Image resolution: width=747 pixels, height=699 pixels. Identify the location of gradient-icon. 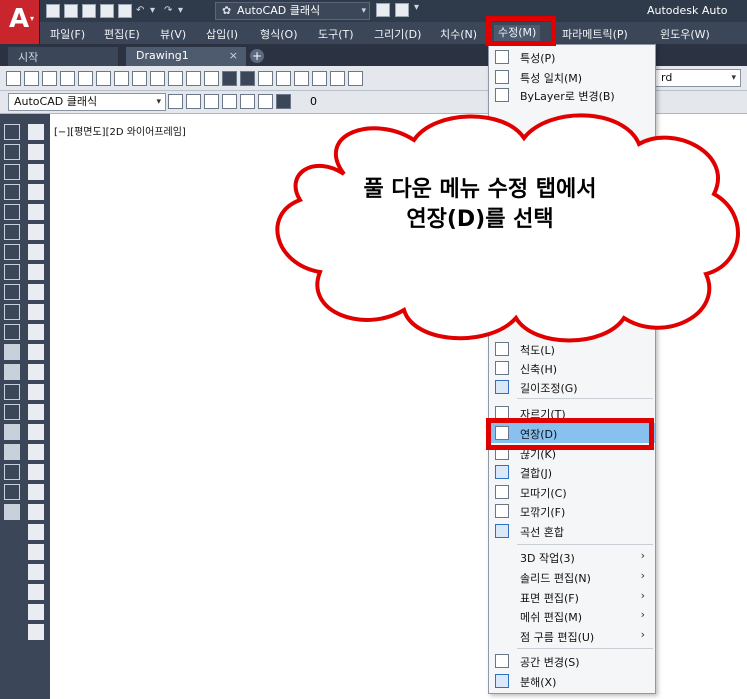
(12, 432).